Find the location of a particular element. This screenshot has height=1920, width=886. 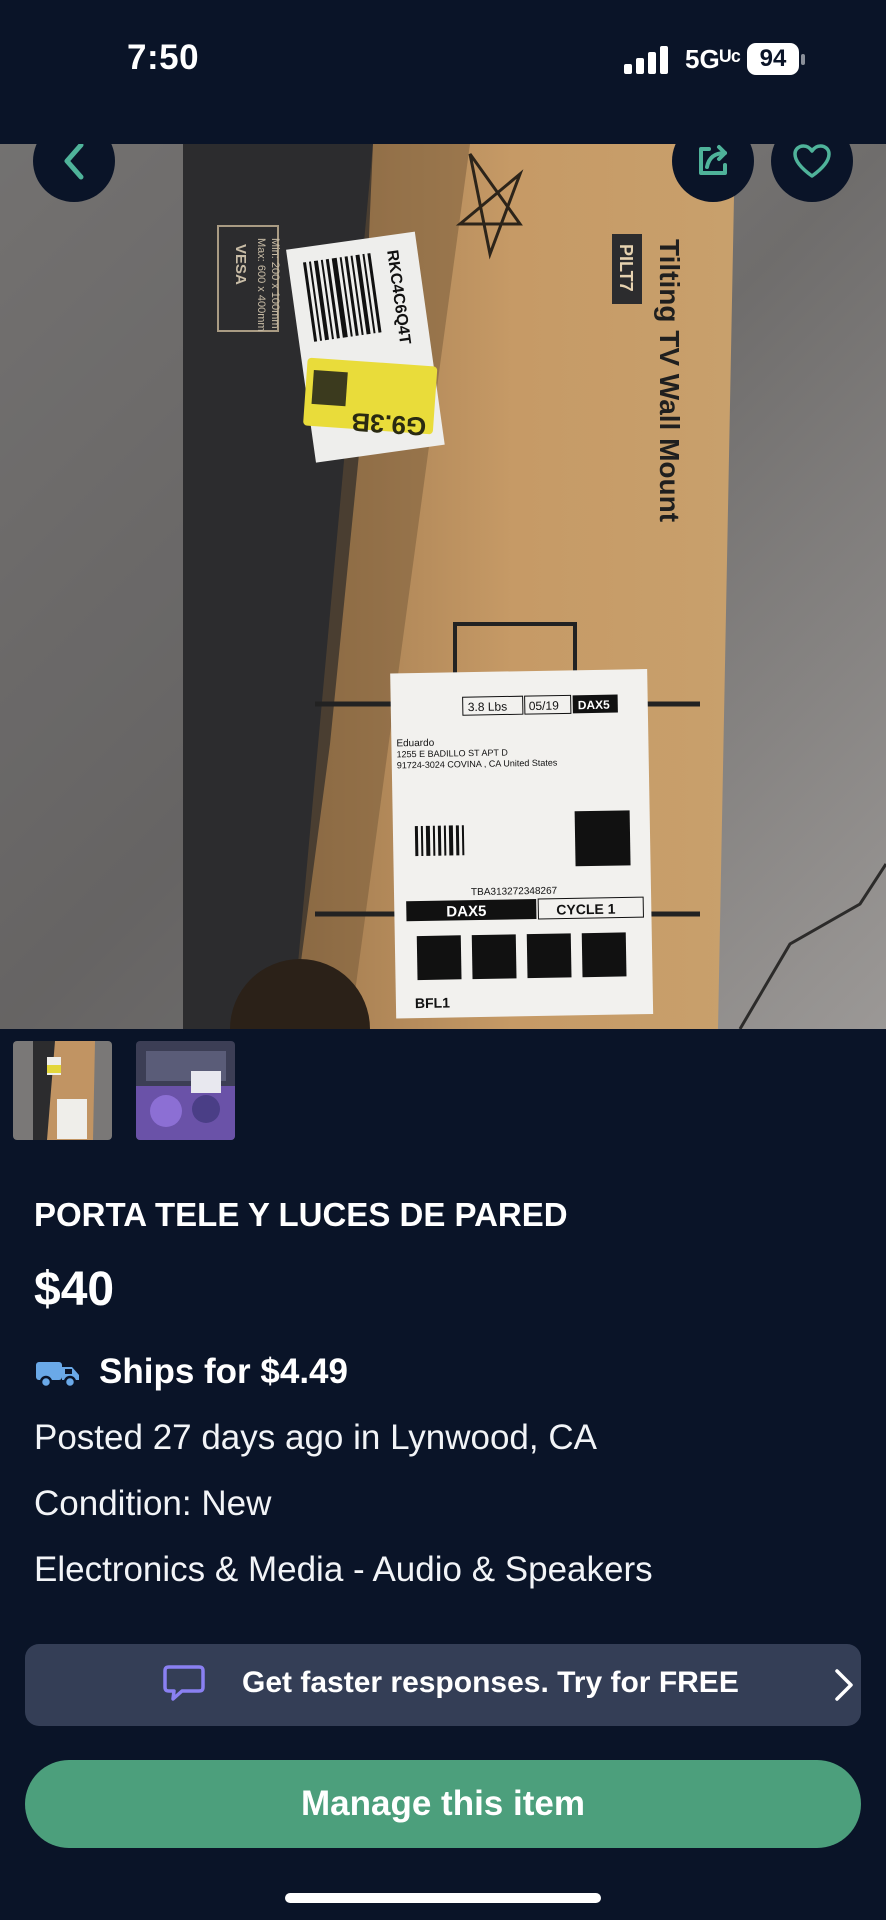

listing-price: $40 is located at coordinates (74, 1289).